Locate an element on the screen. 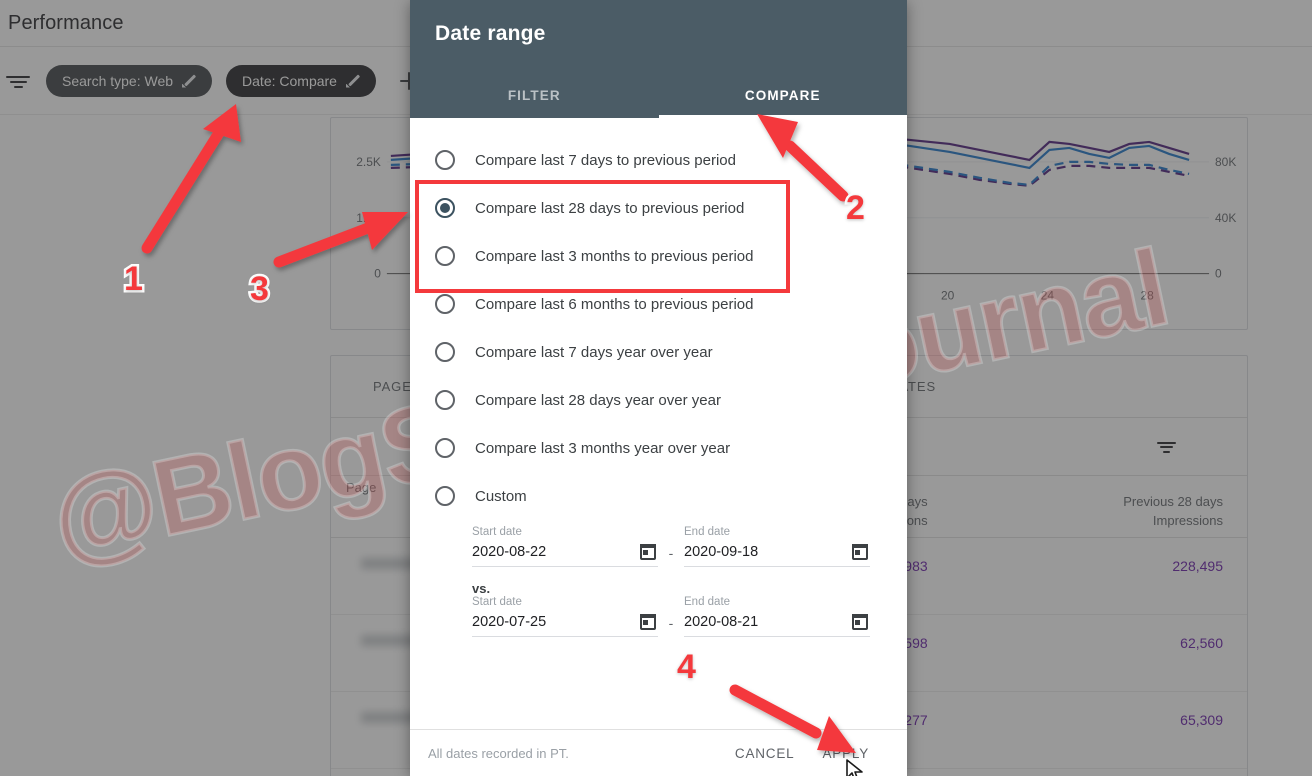  option-label: Compare last 3 months year over year is located at coordinates (603, 448).